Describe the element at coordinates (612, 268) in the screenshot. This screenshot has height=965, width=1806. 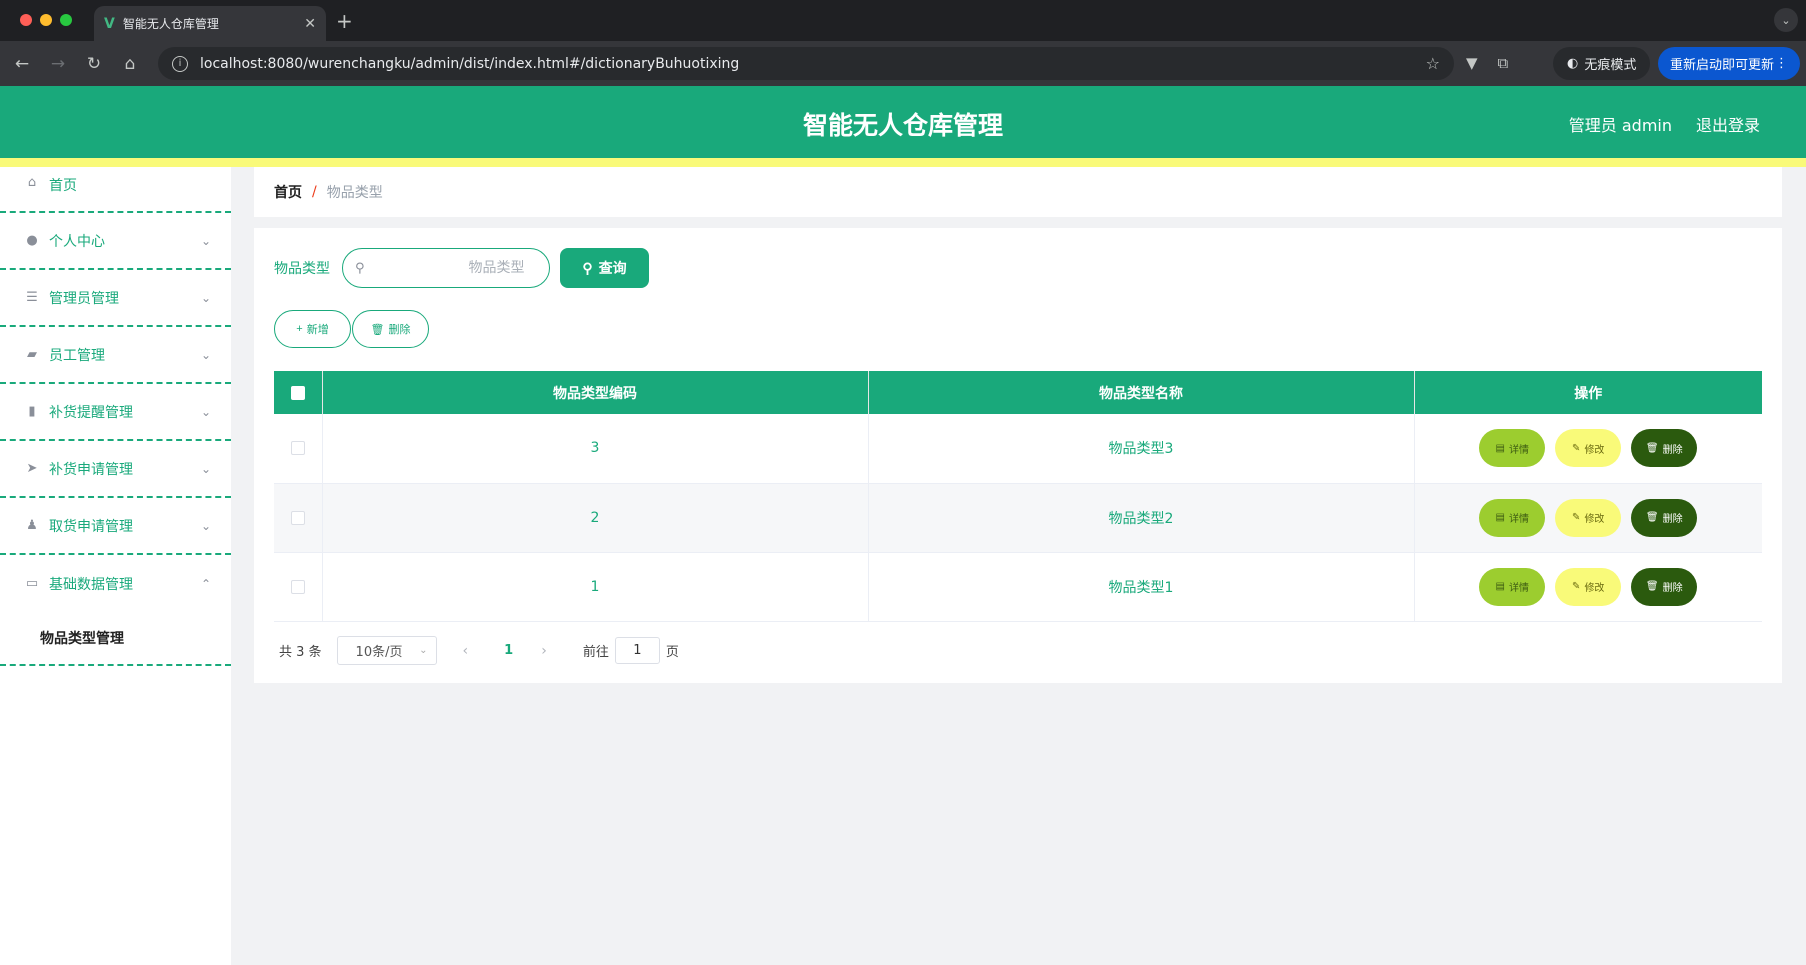
I see `query-button-label: 查询` at that location.